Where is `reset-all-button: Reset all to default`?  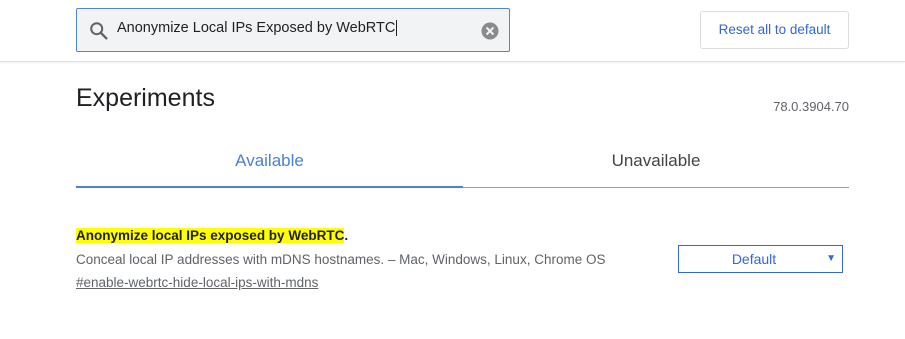 reset-all-button: Reset all to default is located at coordinates (774, 30).